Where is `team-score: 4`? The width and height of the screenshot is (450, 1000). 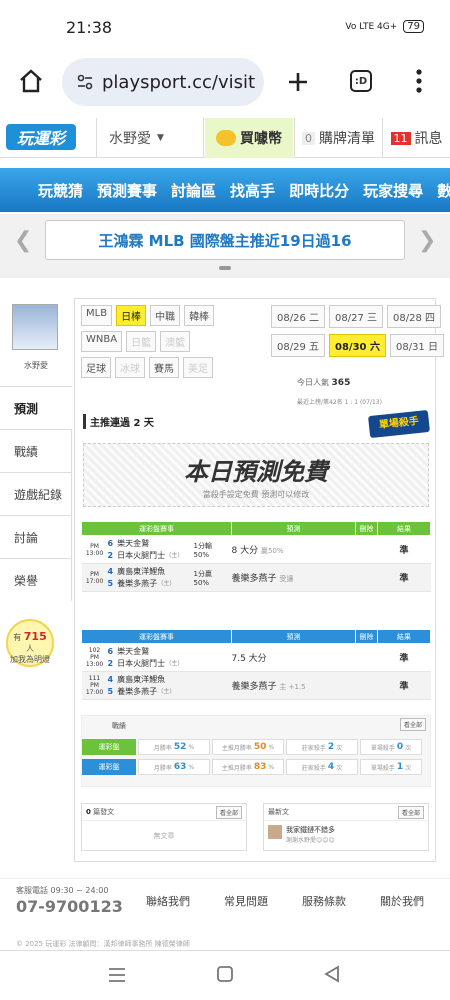
team-score: 4 is located at coordinates (110, 571).